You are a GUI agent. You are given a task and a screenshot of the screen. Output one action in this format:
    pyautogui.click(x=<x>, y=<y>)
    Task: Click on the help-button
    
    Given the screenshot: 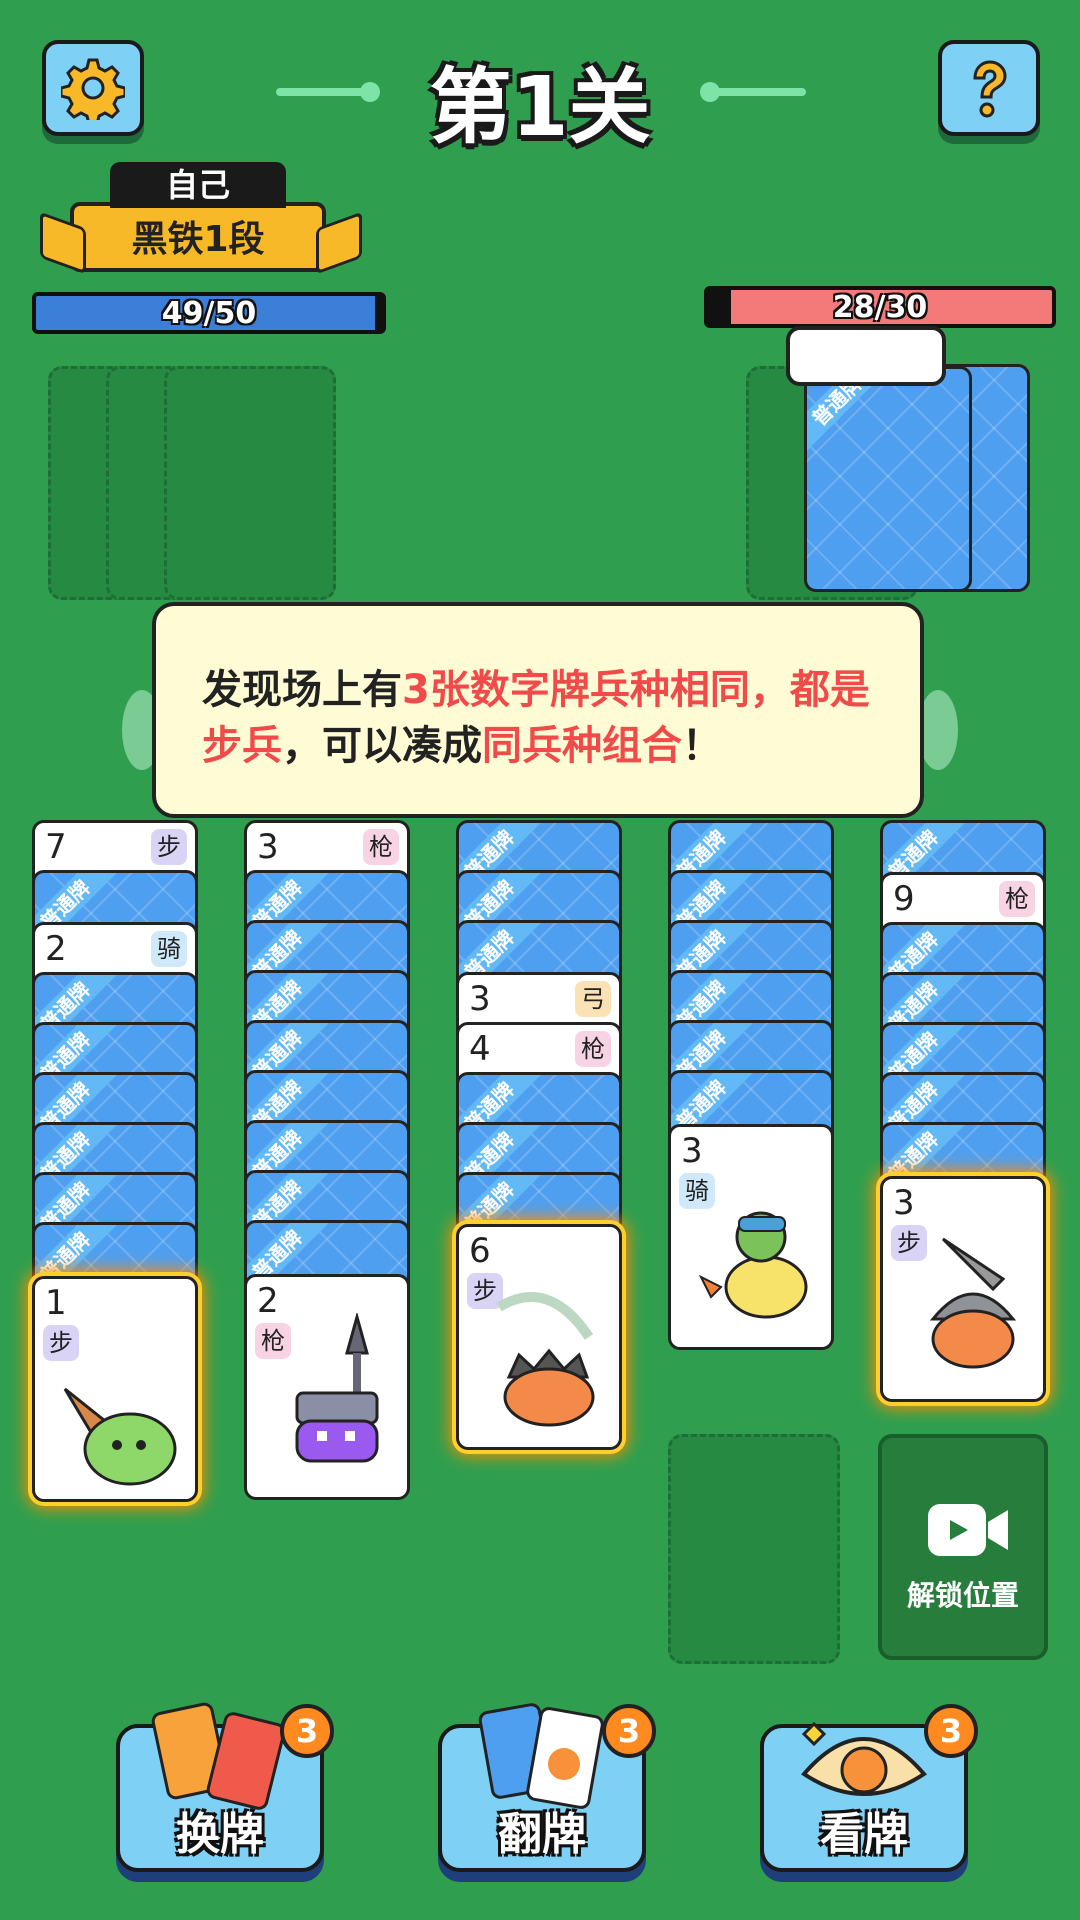 What is the action you would take?
    pyautogui.click(x=989, y=88)
    